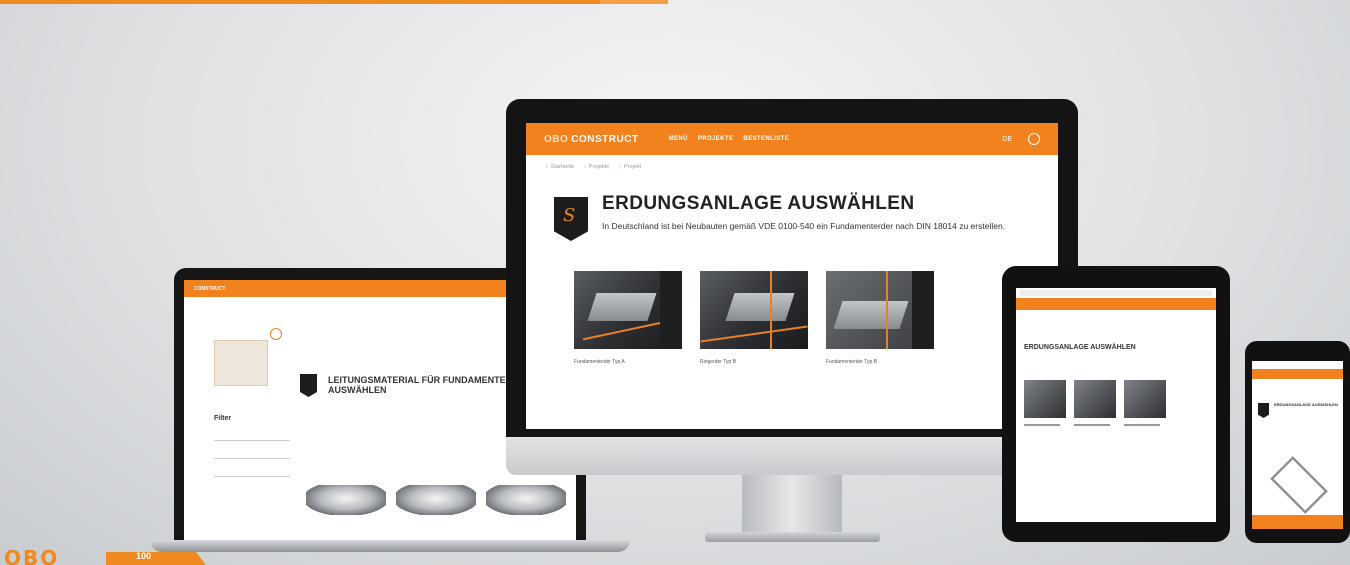 The height and width of the screenshot is (565, 1350). Describe the element at coordinates (716, 139) in the screenshot. I see `nav-link-projects: PROJEKTE` at that location.